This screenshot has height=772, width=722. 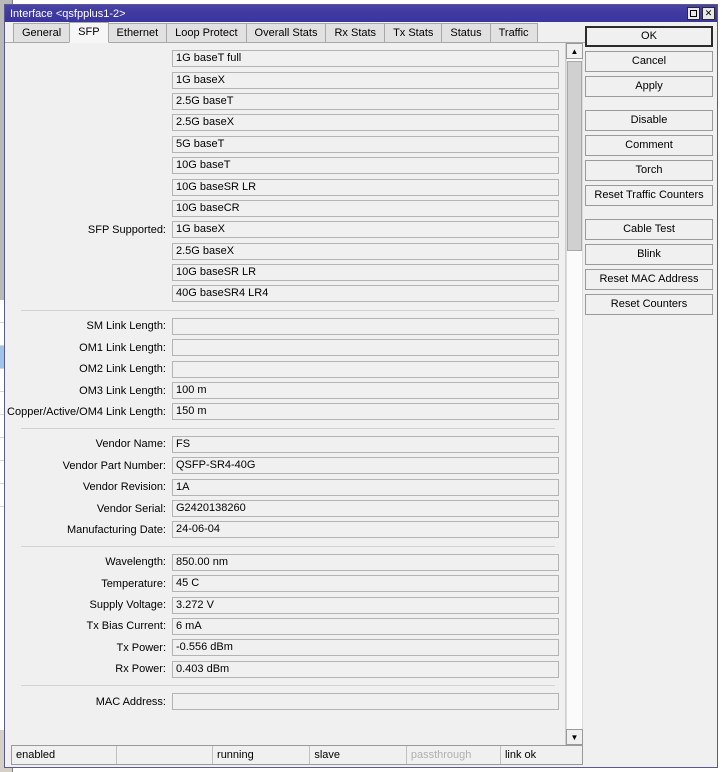 I want to click on temperature-row: Temperature: 45 C, so click(x=285, y=583).